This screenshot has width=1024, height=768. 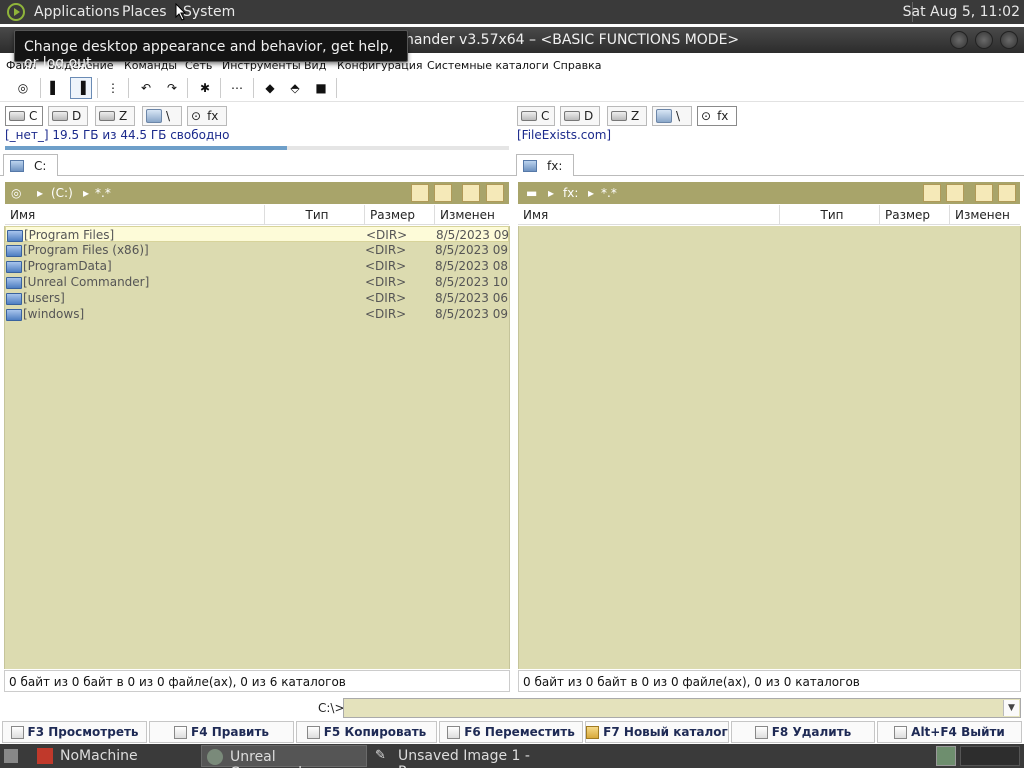 What do you see at coordinates (213, 116) in the screenshot?
I see `drive-label: fx` at bounding box center [213, 116].